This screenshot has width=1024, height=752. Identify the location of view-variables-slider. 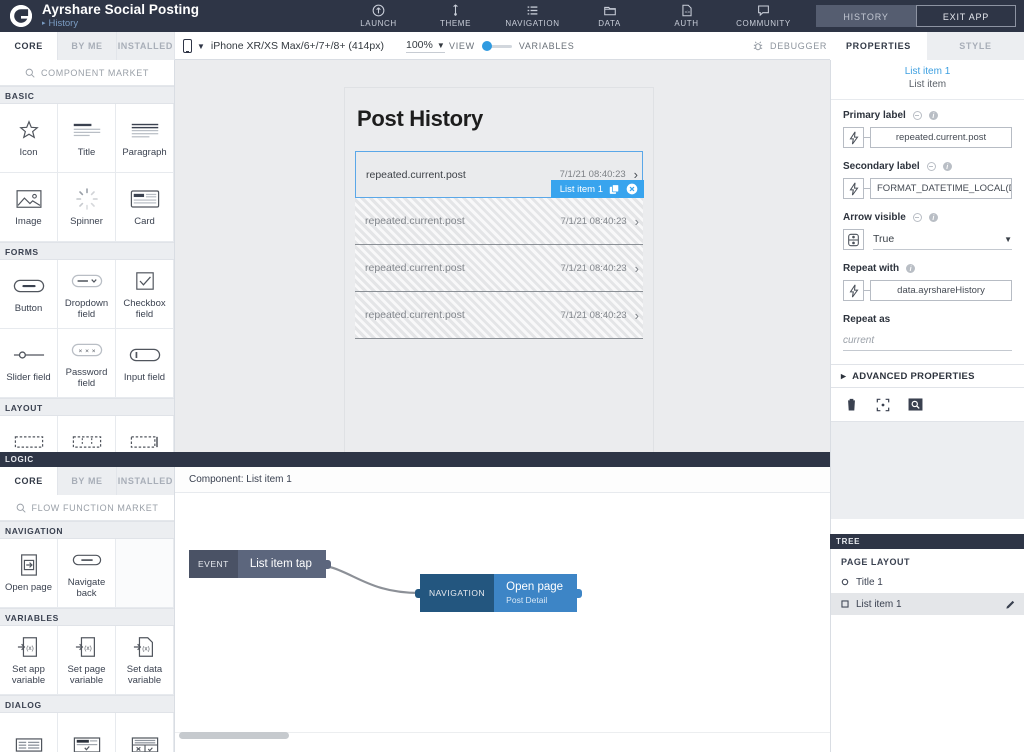
(496, 46).